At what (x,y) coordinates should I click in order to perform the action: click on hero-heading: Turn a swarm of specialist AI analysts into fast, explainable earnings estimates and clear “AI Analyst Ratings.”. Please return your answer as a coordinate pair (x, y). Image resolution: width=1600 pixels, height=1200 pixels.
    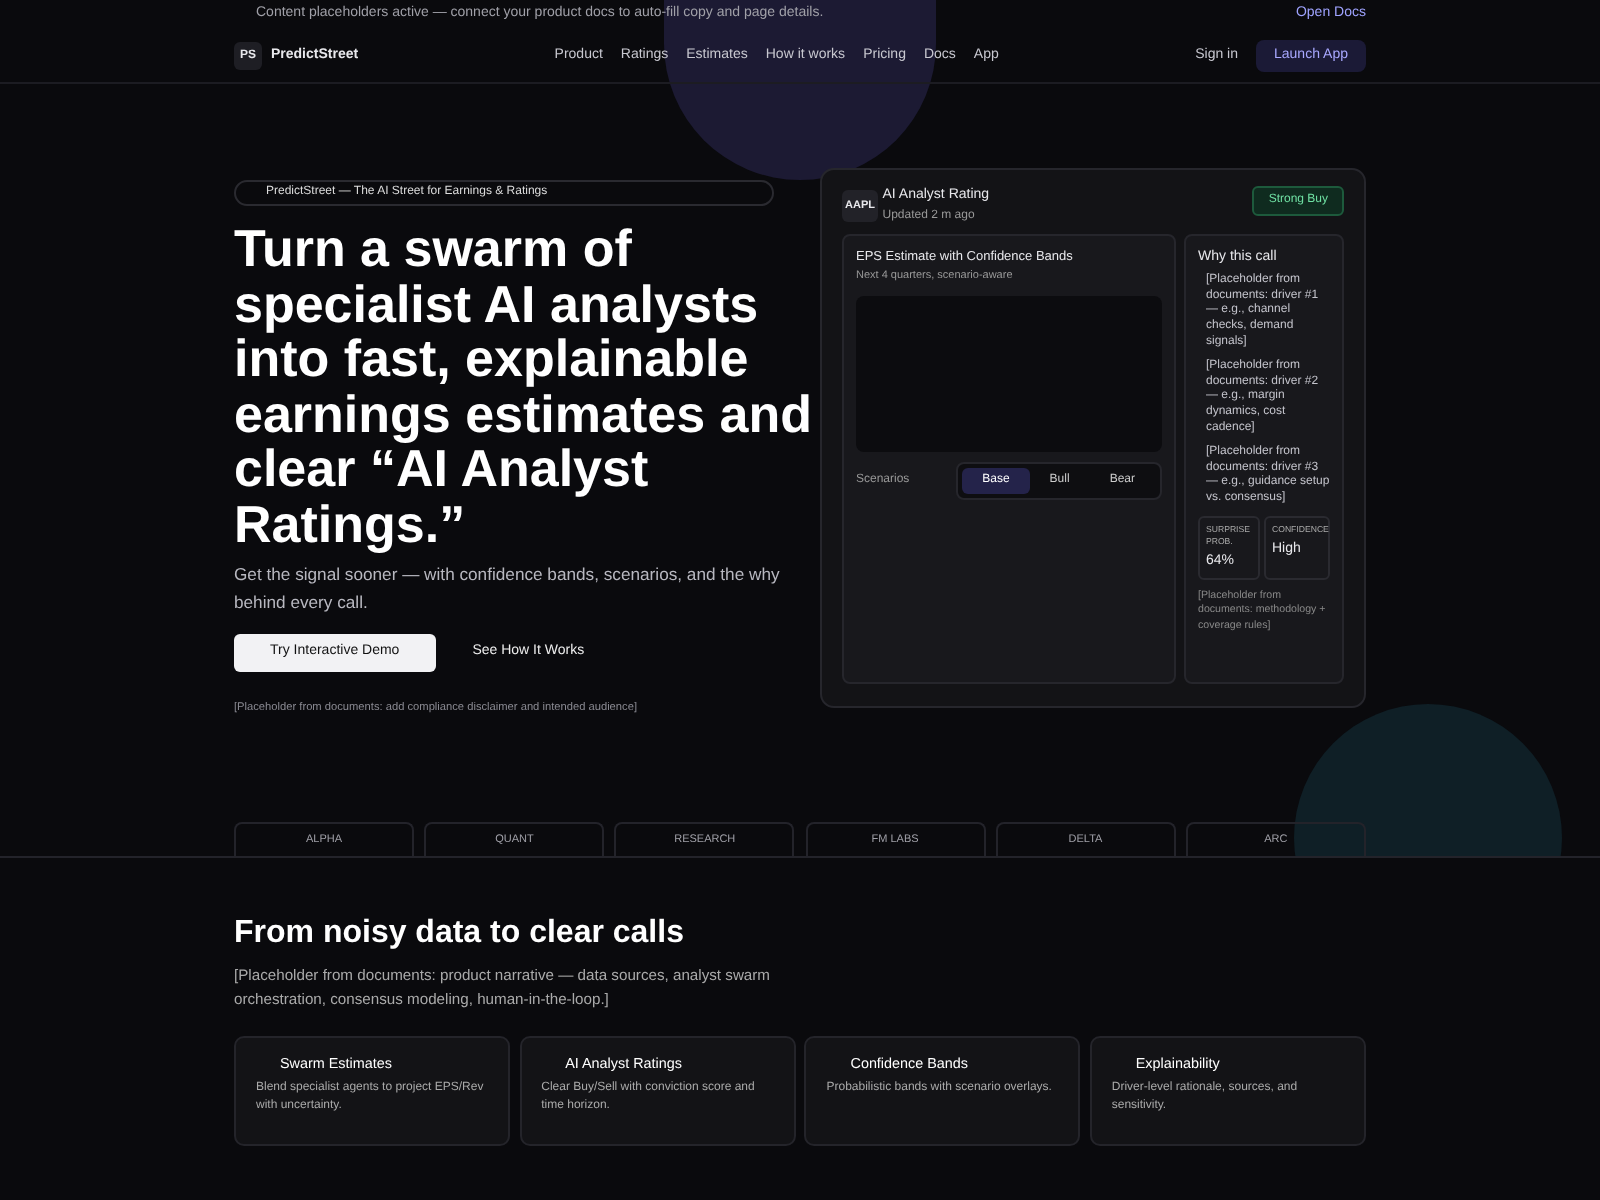
    Looking at the image, I should click on (524, 387).